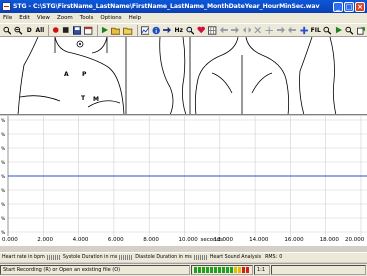  Describe the element at coordinates (55, 30) in the screenshot. I see `record-icon` at that location.